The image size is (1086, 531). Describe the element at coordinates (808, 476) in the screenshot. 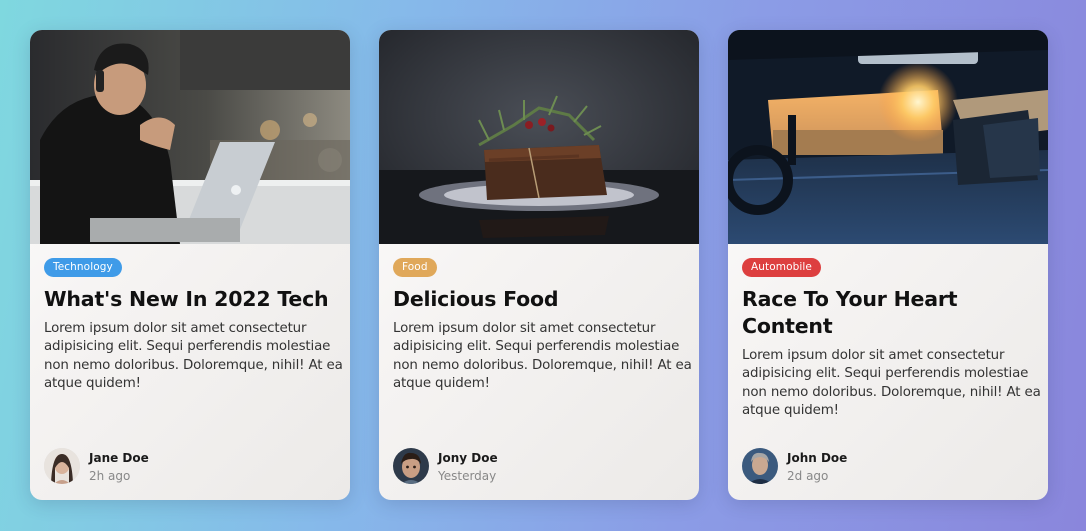

I see `post-time: 2d ago` at that location.